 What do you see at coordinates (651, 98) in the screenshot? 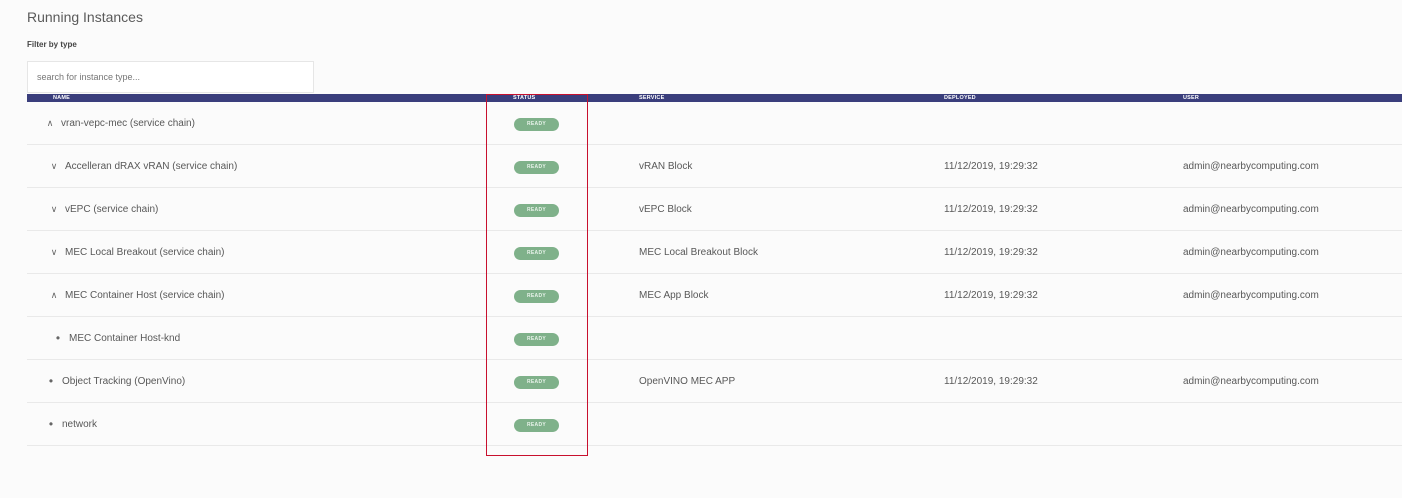
I see `column-header-service: SERVICE` at bounding box center [651, 98].